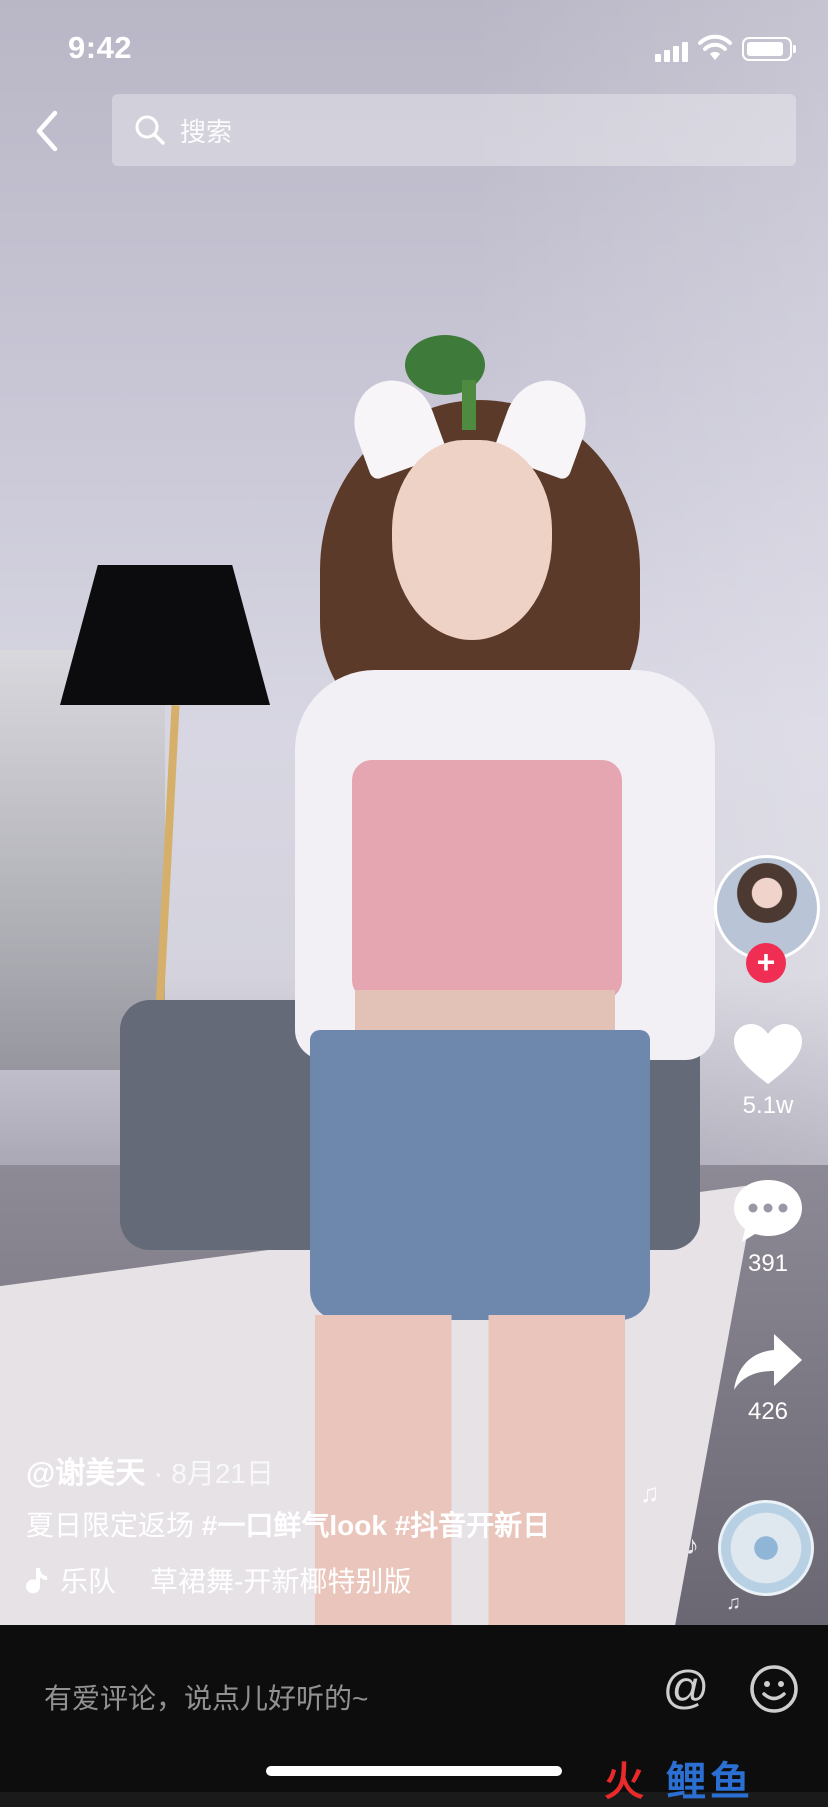 The height and width of the screenshot is (1807, 828). I want to click on emoji-icon, so click(774, 1689).